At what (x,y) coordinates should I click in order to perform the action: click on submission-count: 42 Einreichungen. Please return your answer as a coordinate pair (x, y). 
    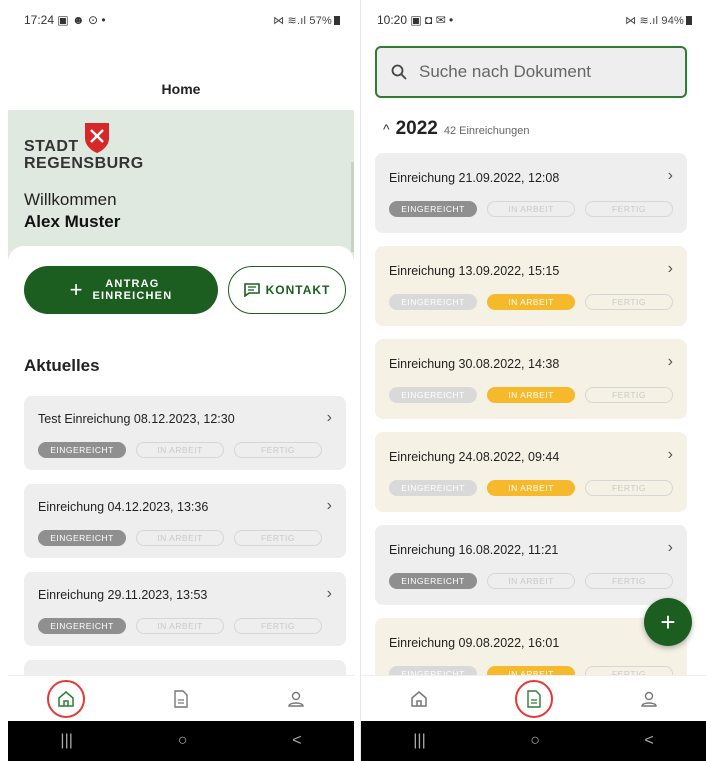
    Looking at the image, I should click on (486, 131).